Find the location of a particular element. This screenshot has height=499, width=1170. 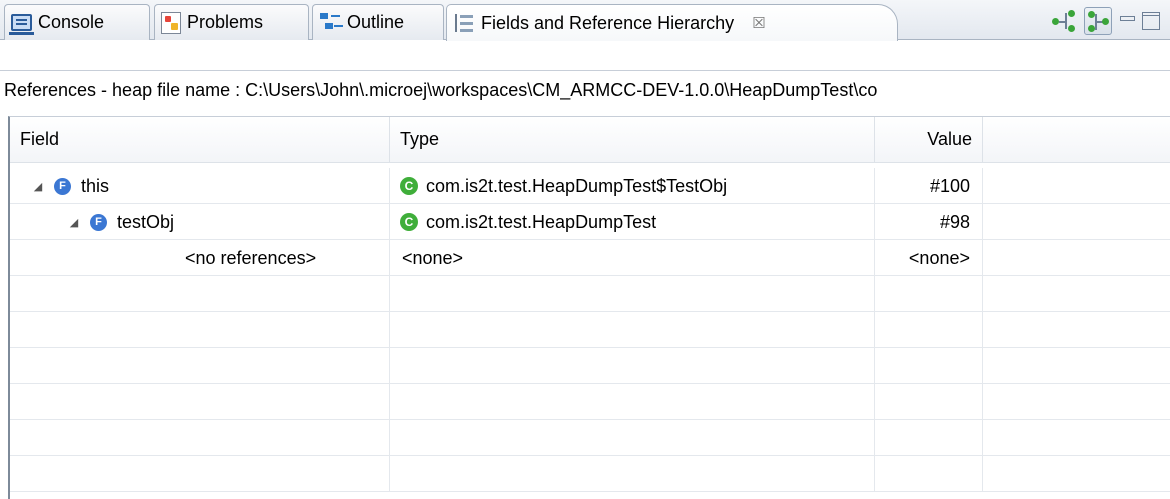

table-header: Field Type Value is located at coordinates (590, 140).